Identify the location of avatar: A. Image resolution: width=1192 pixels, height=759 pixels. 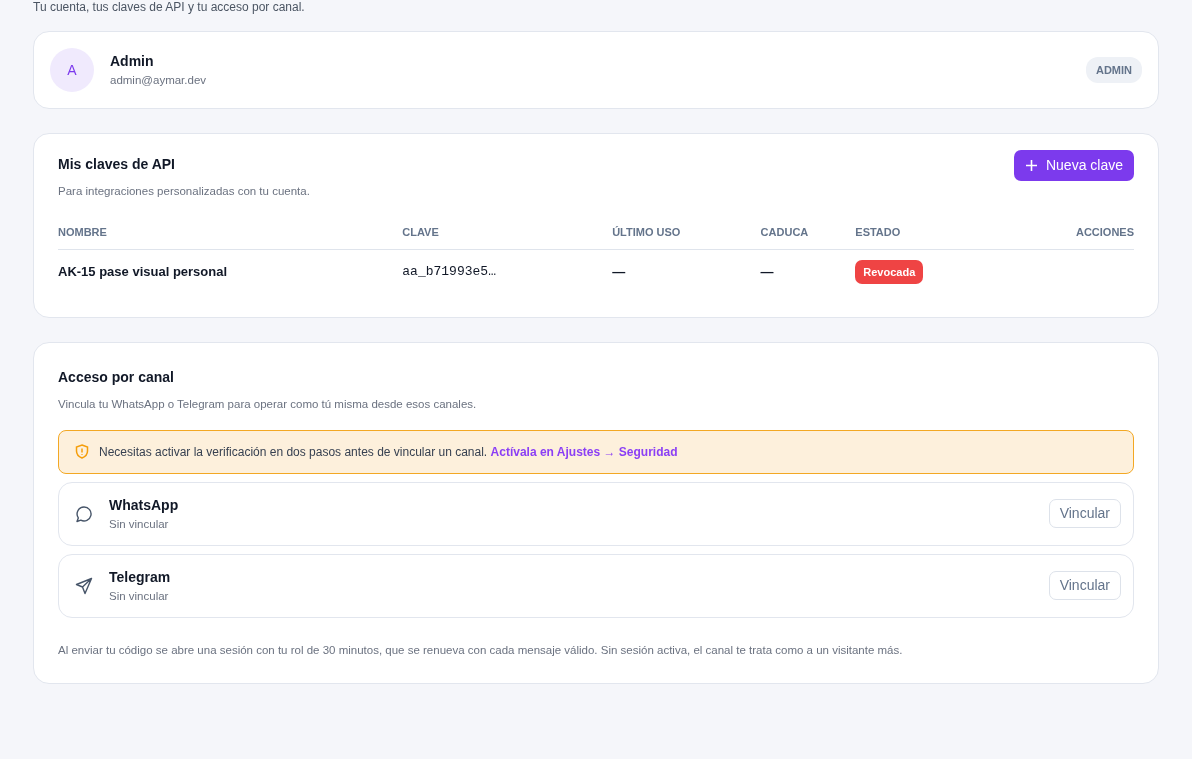
(72, 70).